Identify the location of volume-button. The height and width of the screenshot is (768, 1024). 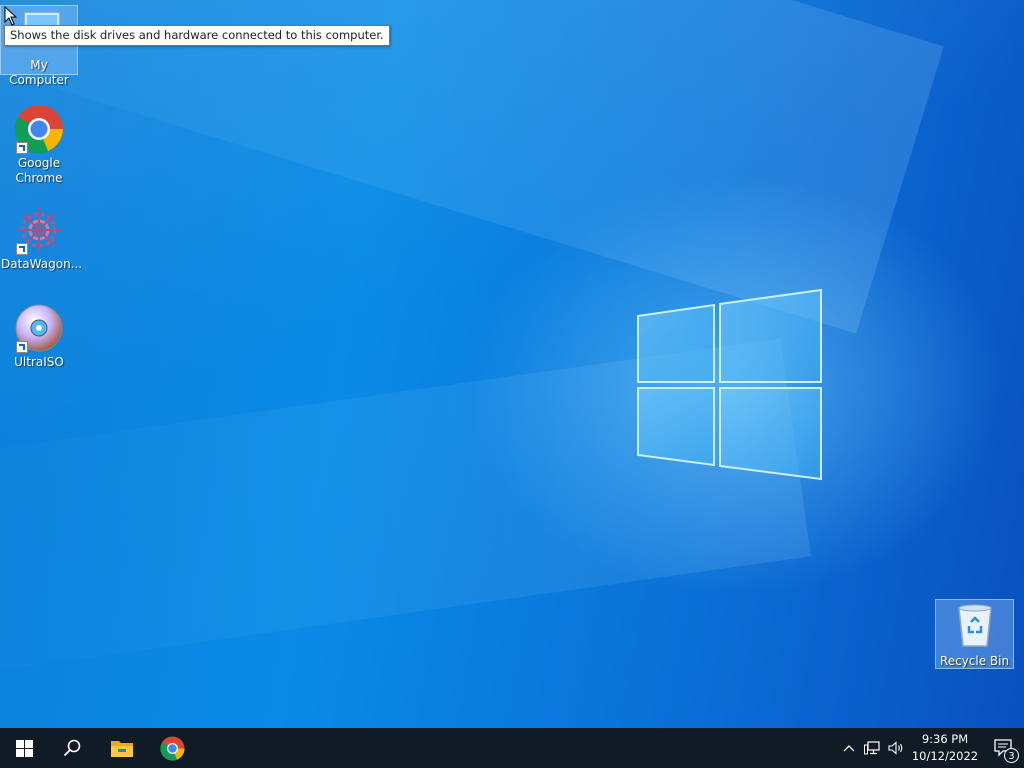
(896, 748).